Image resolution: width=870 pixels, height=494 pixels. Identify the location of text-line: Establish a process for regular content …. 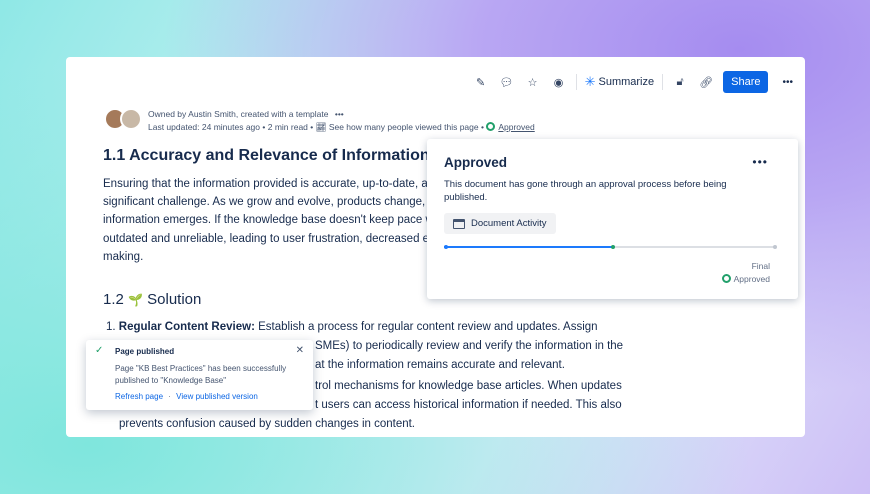
(426, 327).